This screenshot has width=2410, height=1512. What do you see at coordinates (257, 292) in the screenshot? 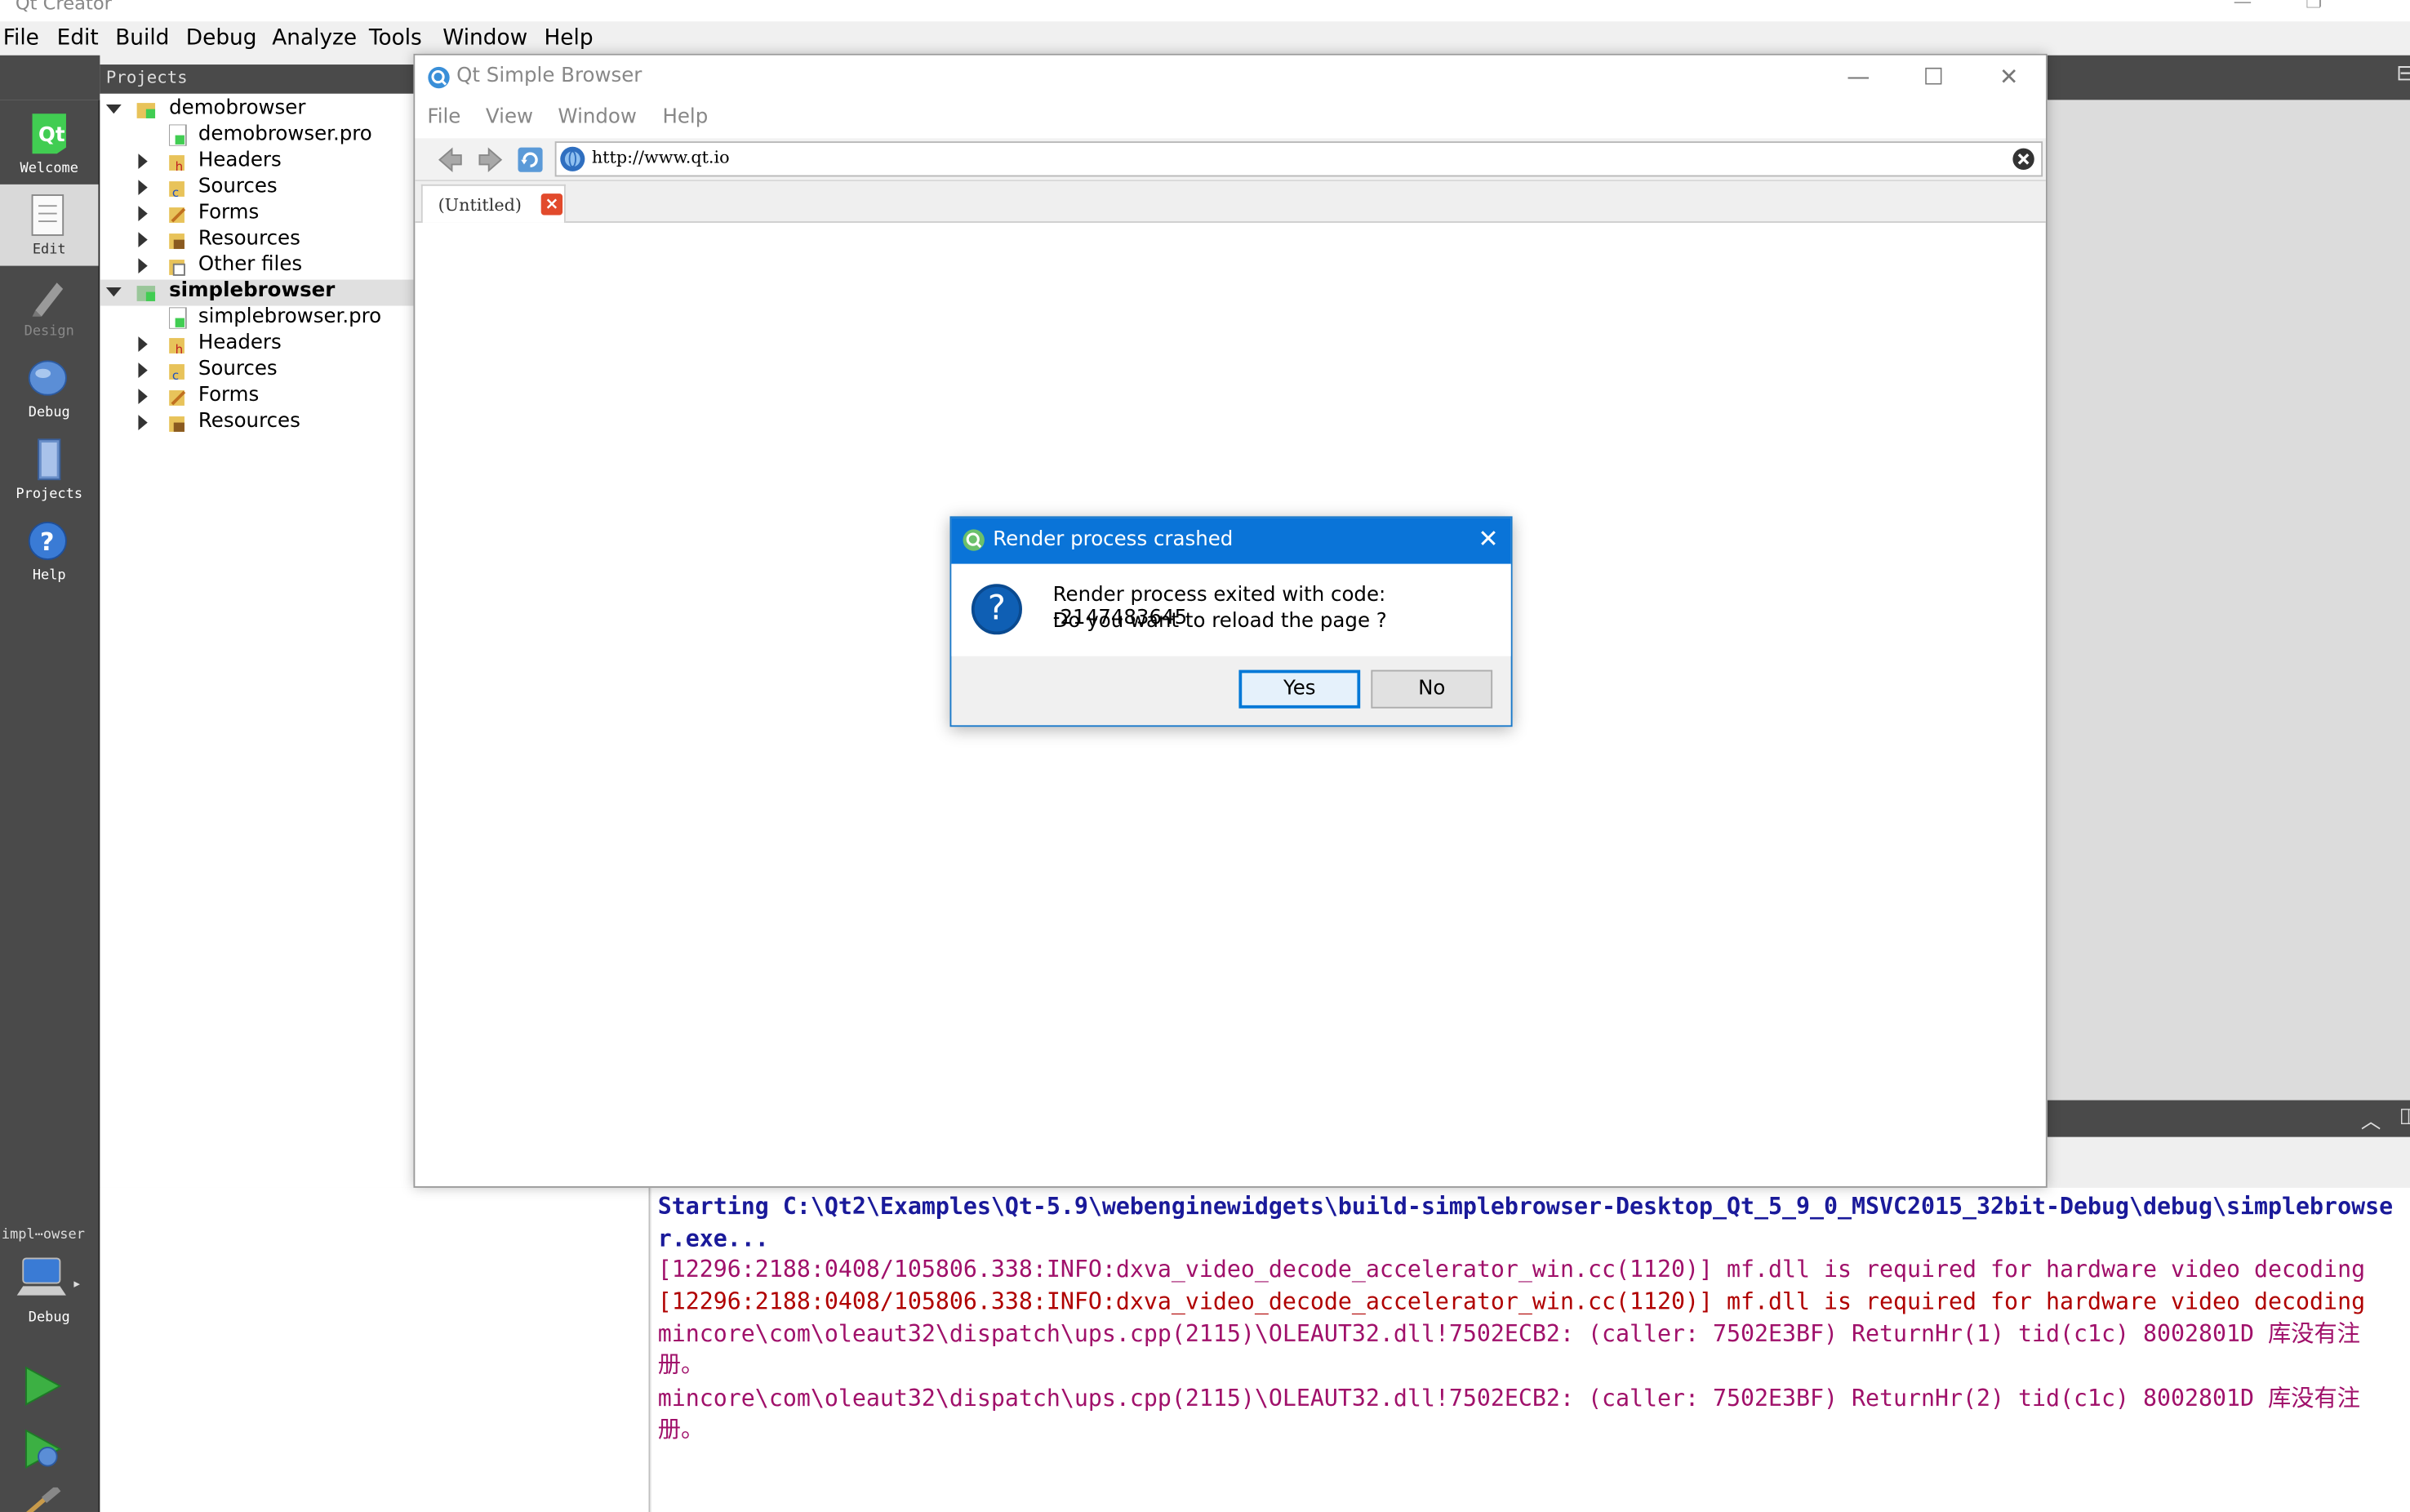
I see `tree-project-simplebrowser: simplebrowser` at bounding box center [257, 292].